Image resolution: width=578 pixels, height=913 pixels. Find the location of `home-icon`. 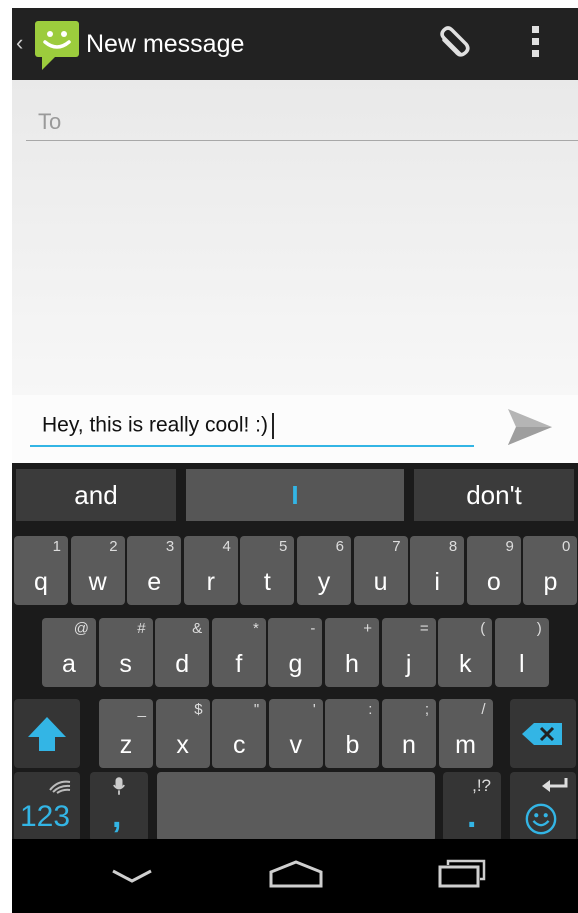

home-icon is located at coordinates (296, 874).